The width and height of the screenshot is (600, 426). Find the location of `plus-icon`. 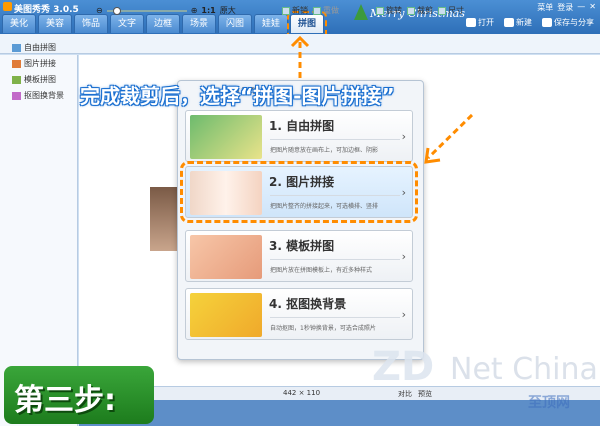

plus-icon is located at coordinates (509, 22).